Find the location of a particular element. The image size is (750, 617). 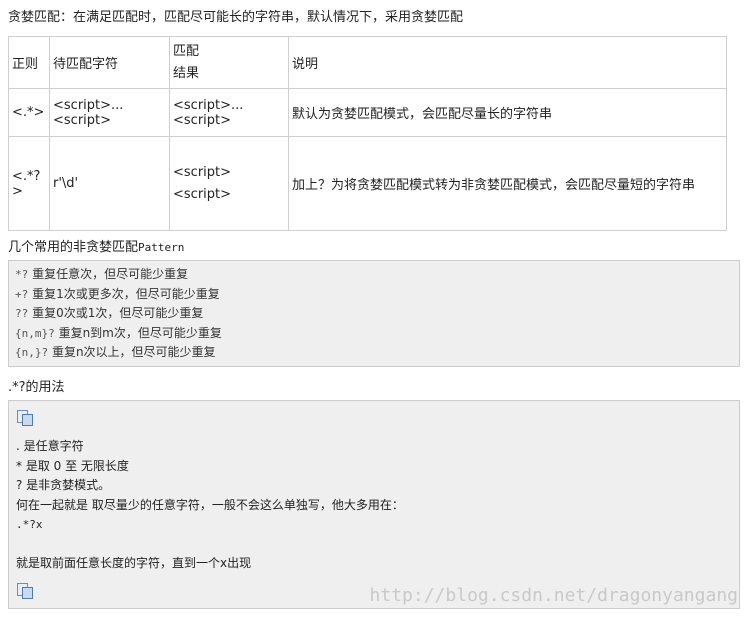

code-line: +? 重复1次或更多次，但尽可能少重复 is located at coordinates (377, 295).